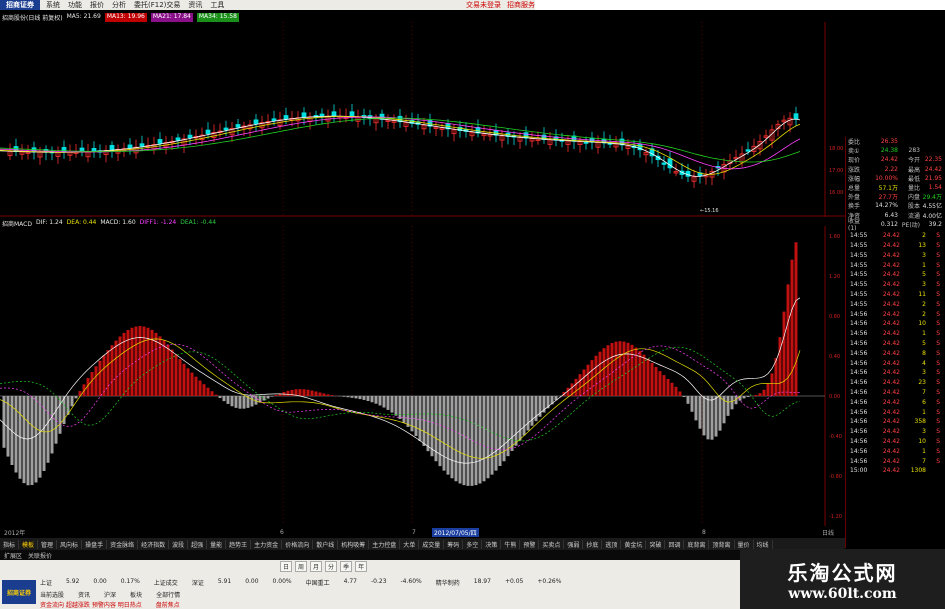 This screenshot has width=945, height=609. Describe the element at coordinates (91, 604) in the screenshot. I see `news-item: 资金流向 超越涨跌 预警内容 明日热点` at that location.